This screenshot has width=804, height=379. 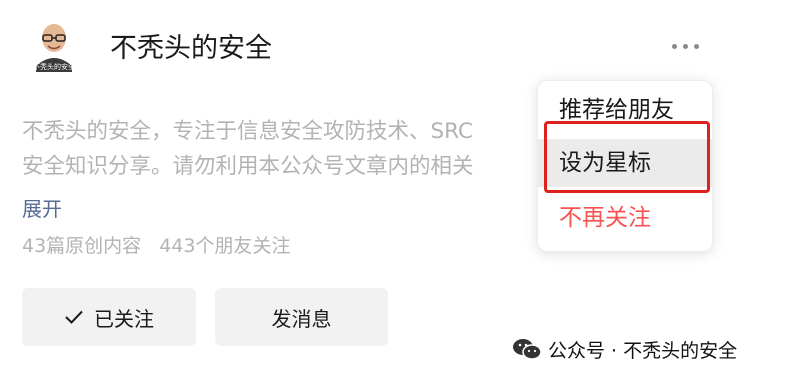 What do you see at coordinates (248, 166) in the screenshot?
I see `description-line-2: 安全知识分享。请勿利用本公众号文章内的相关` at bounding box center [248, 166].